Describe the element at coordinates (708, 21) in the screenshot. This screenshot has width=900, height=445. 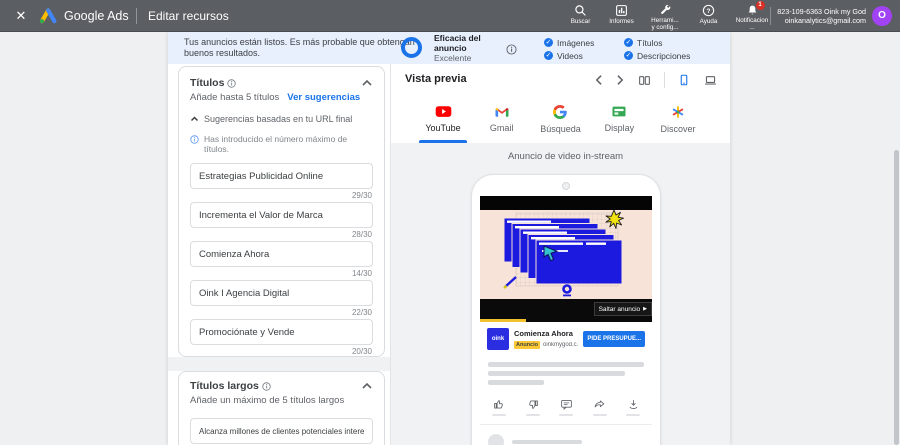
I see `help-label: Ayuda` at that location.